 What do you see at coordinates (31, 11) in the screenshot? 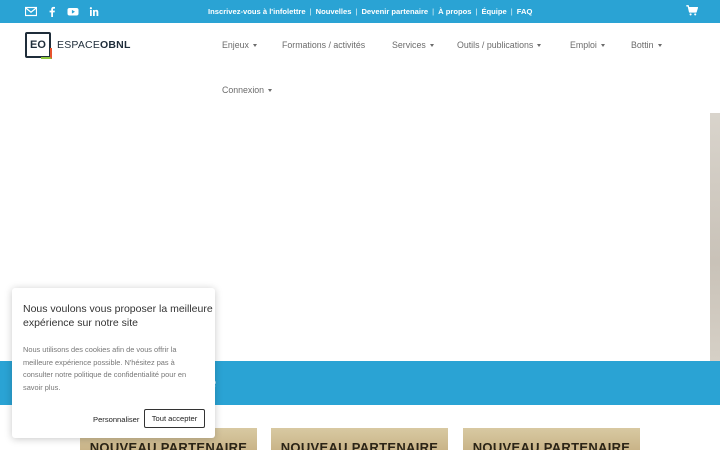
I see `mail-icon` at bounding box center [31, 11].